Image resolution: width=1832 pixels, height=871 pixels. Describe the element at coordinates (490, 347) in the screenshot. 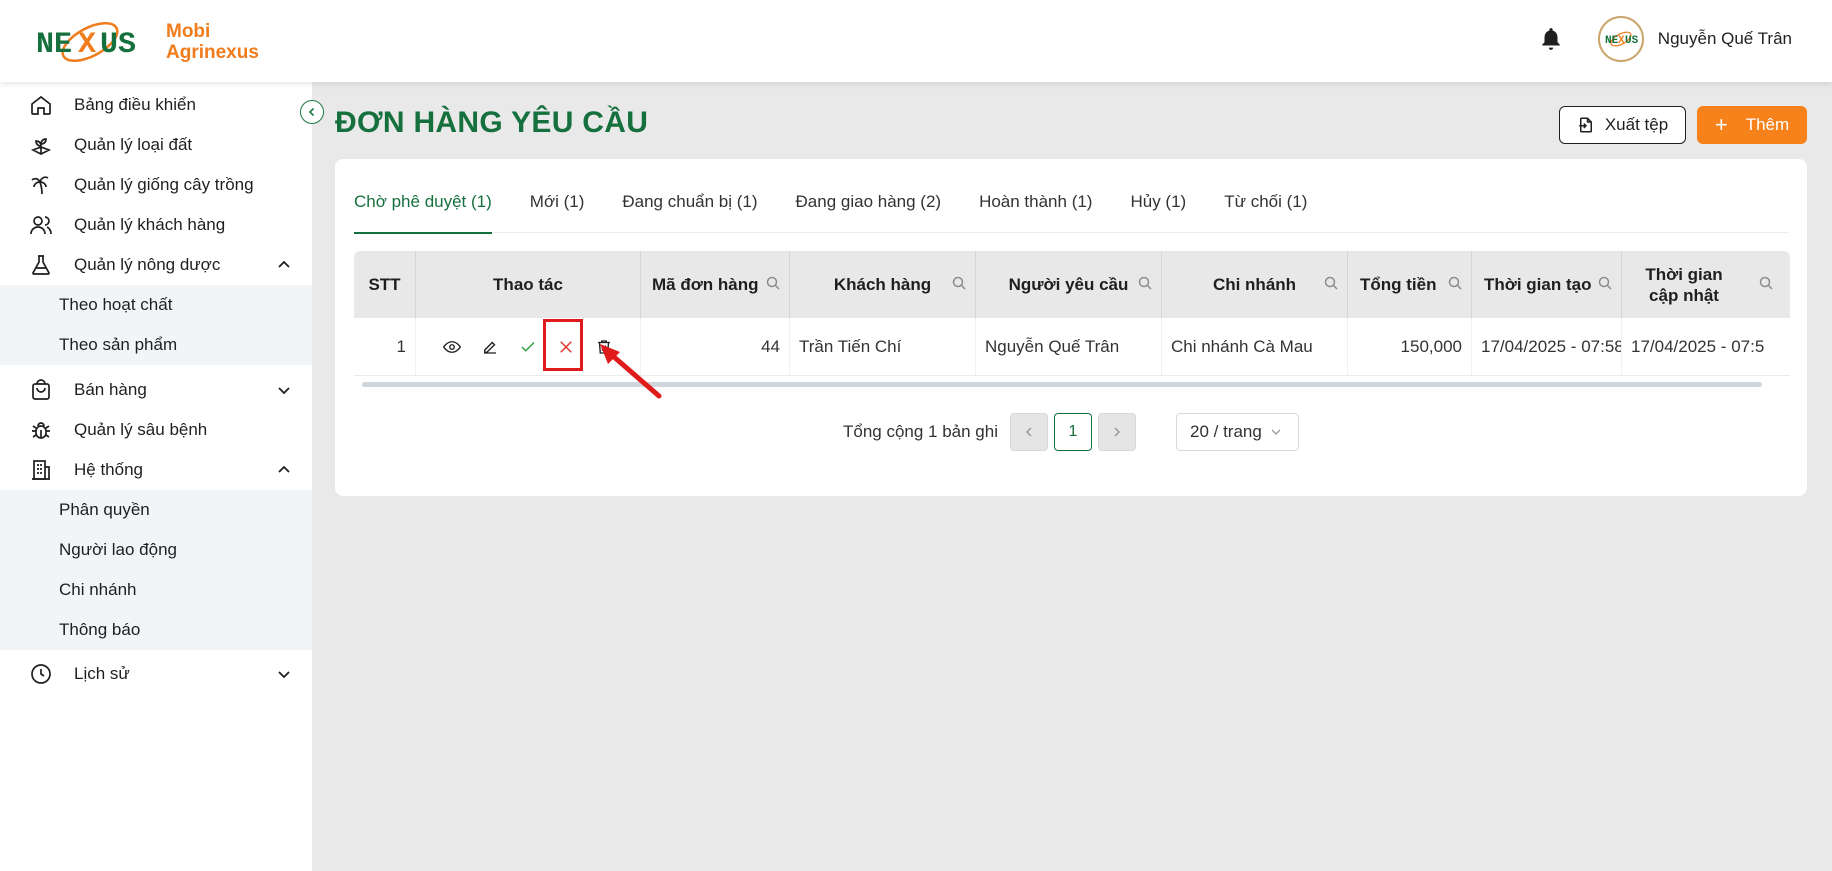

I see `edit-icon` at that location.